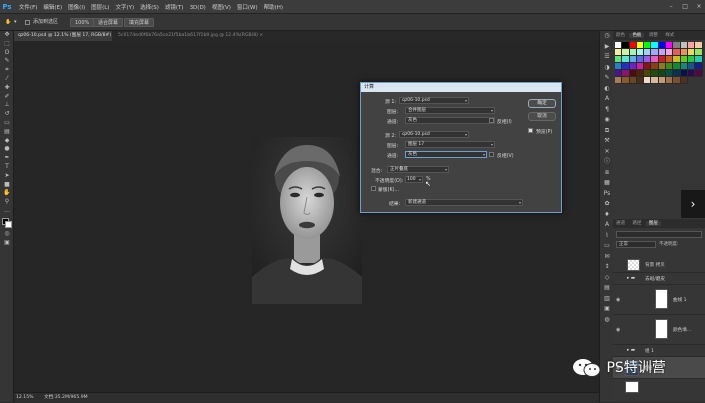  I want to click on notes-icon: ✉, so click(607, 257).